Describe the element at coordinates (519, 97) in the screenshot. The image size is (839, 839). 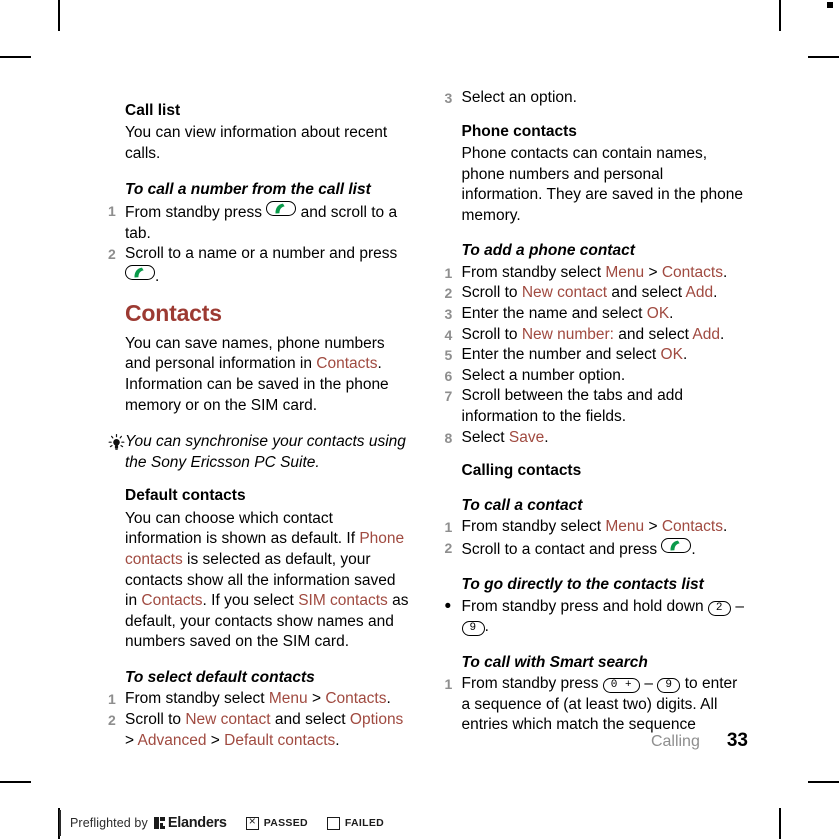
I see `step-text: Select an option.` at that location.